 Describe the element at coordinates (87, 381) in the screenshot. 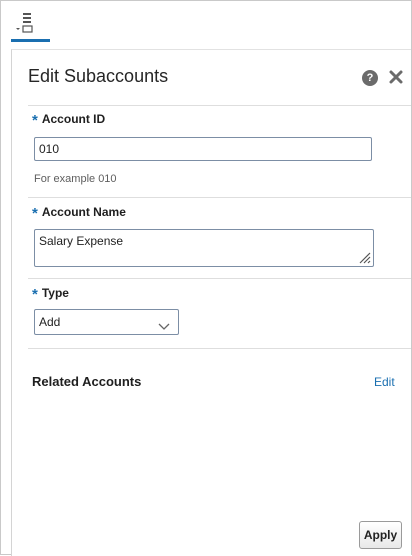

I see `related-accounts-title: Related Accounts` at that location.